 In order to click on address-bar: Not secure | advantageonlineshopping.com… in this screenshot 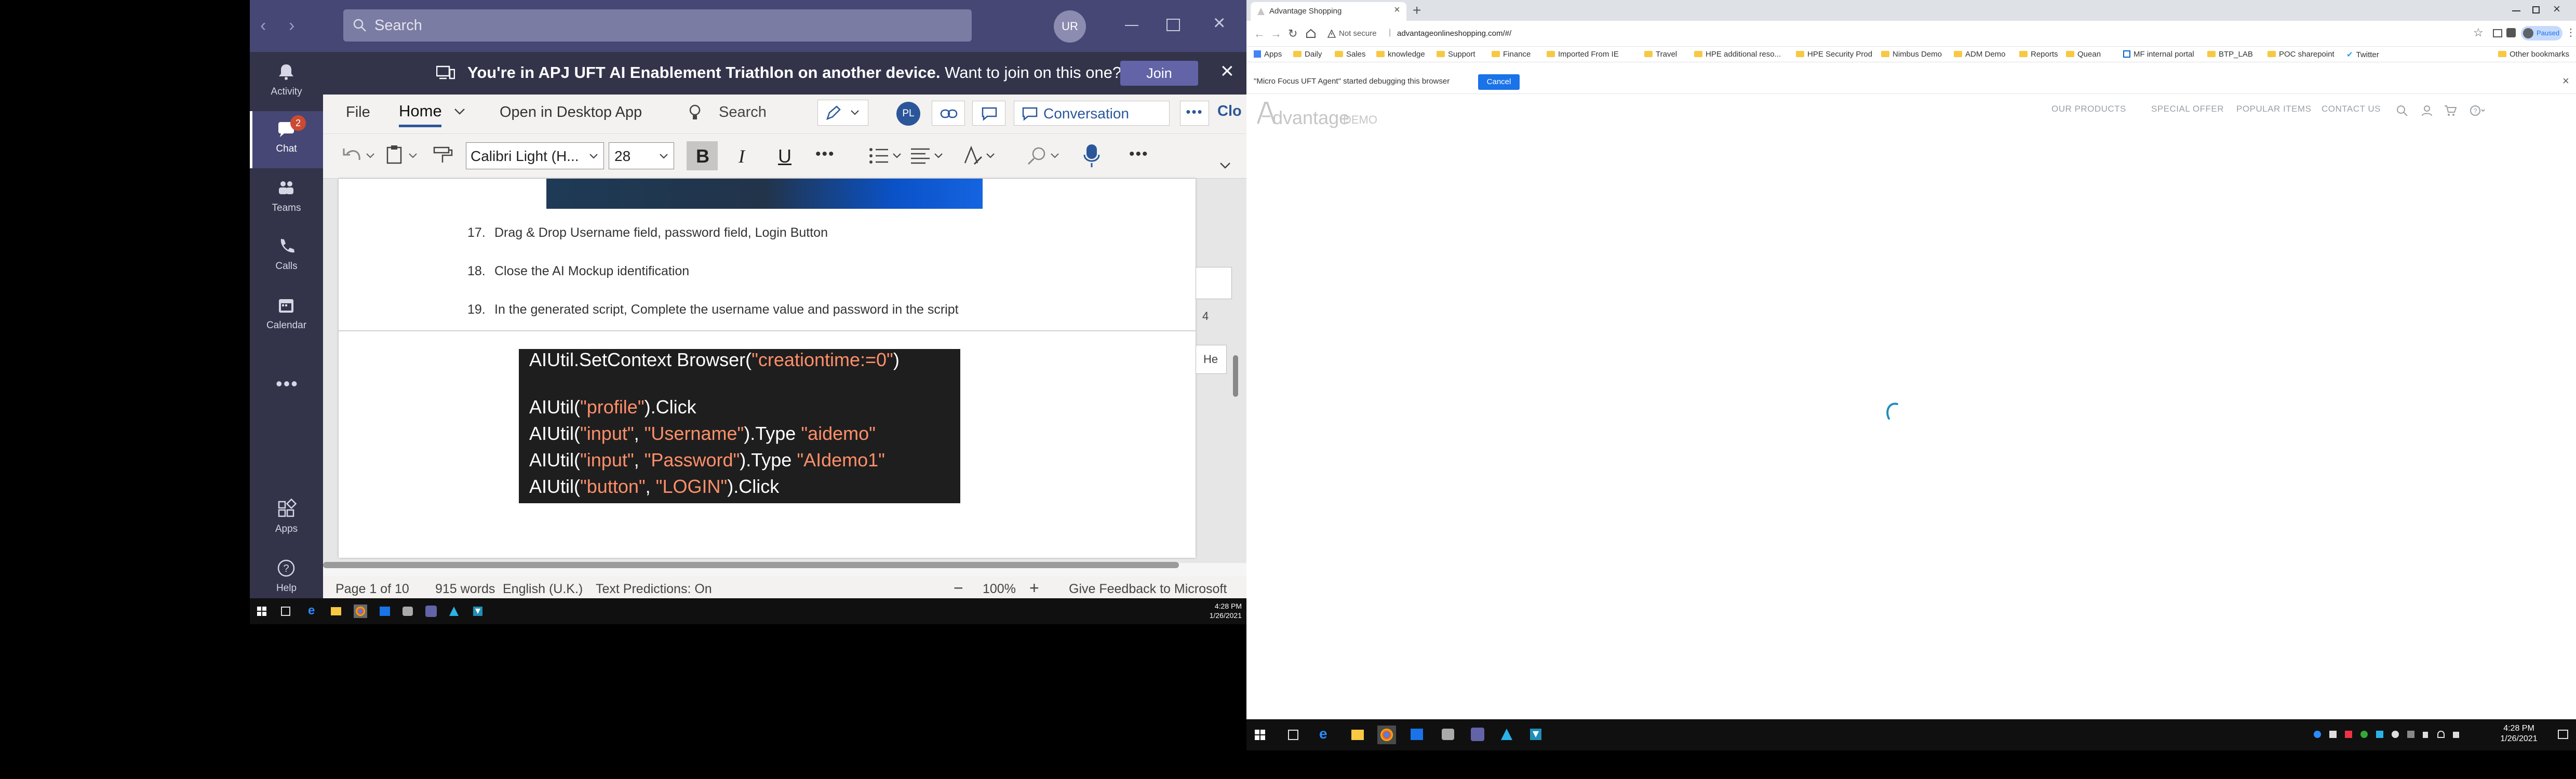, I will do `click(1896, 34)`.